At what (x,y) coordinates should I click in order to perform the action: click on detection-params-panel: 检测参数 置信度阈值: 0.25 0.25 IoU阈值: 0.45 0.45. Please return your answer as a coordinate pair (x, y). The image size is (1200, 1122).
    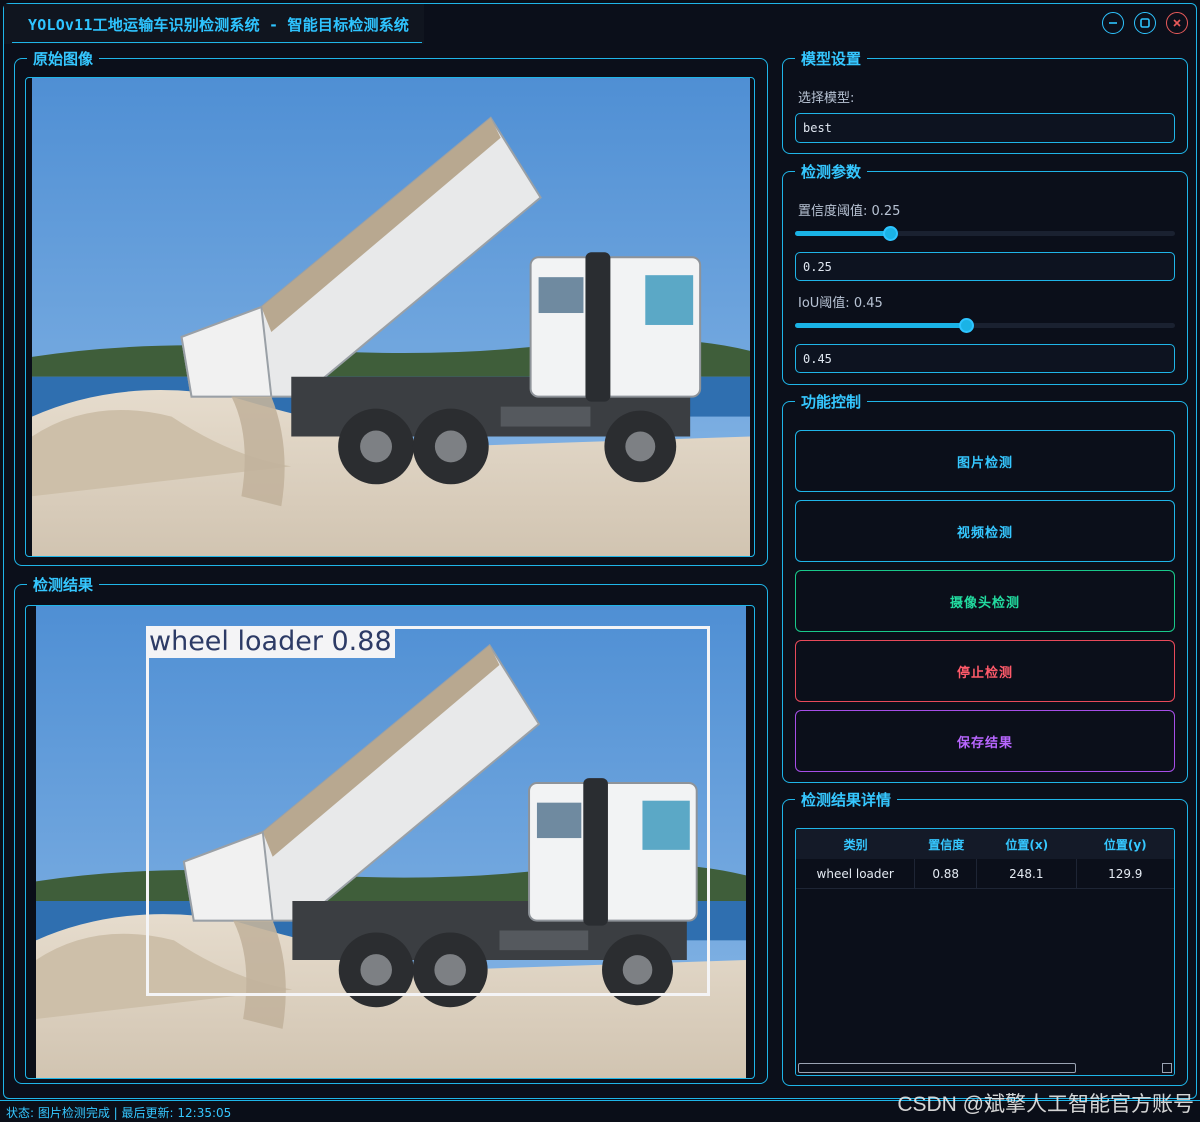
    Looking at the image, I should click on (985, 273).